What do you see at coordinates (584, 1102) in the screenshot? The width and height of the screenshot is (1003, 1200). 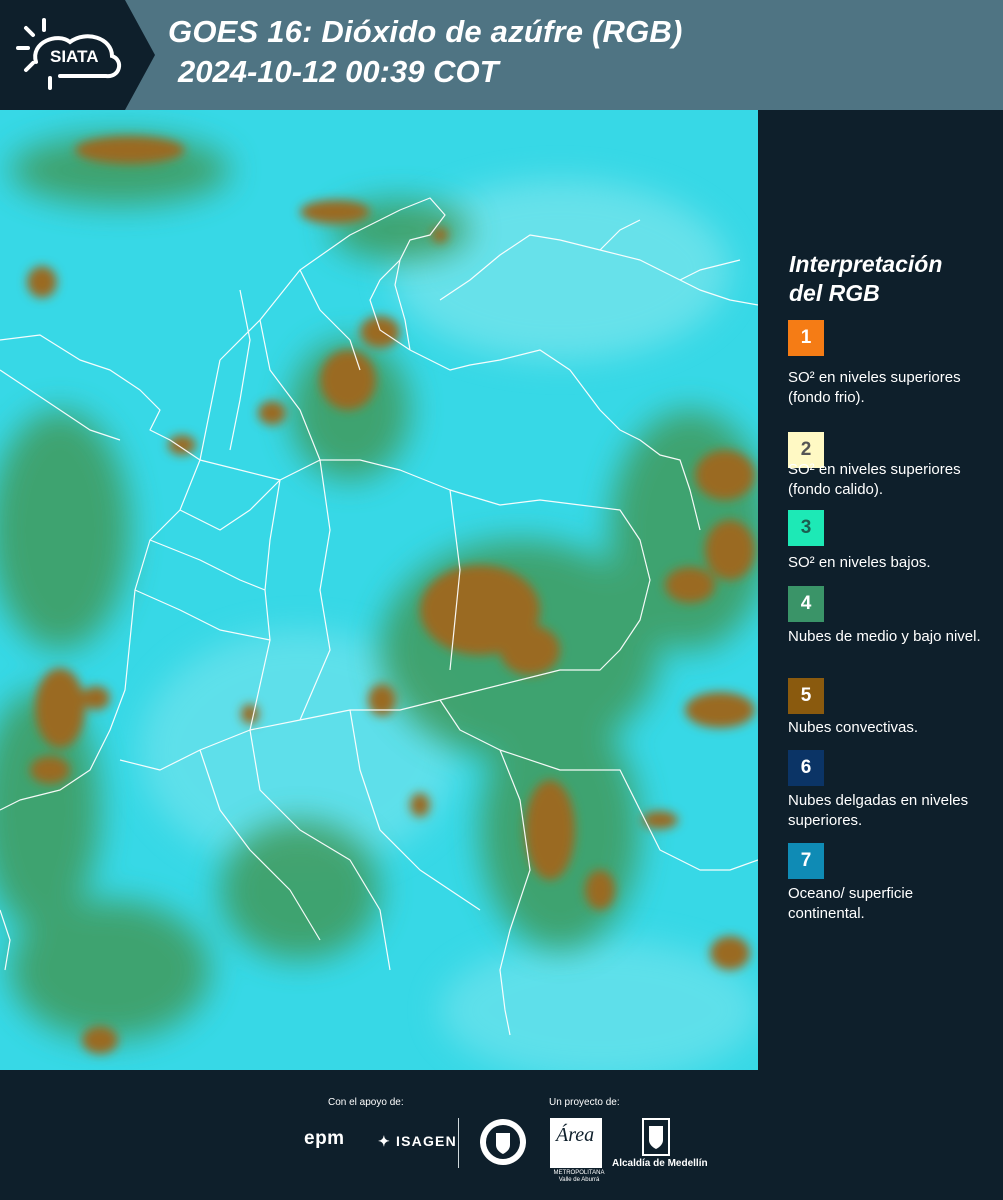 I see `project-label: Un proyecto de:` at bounding box center [584, 1102].